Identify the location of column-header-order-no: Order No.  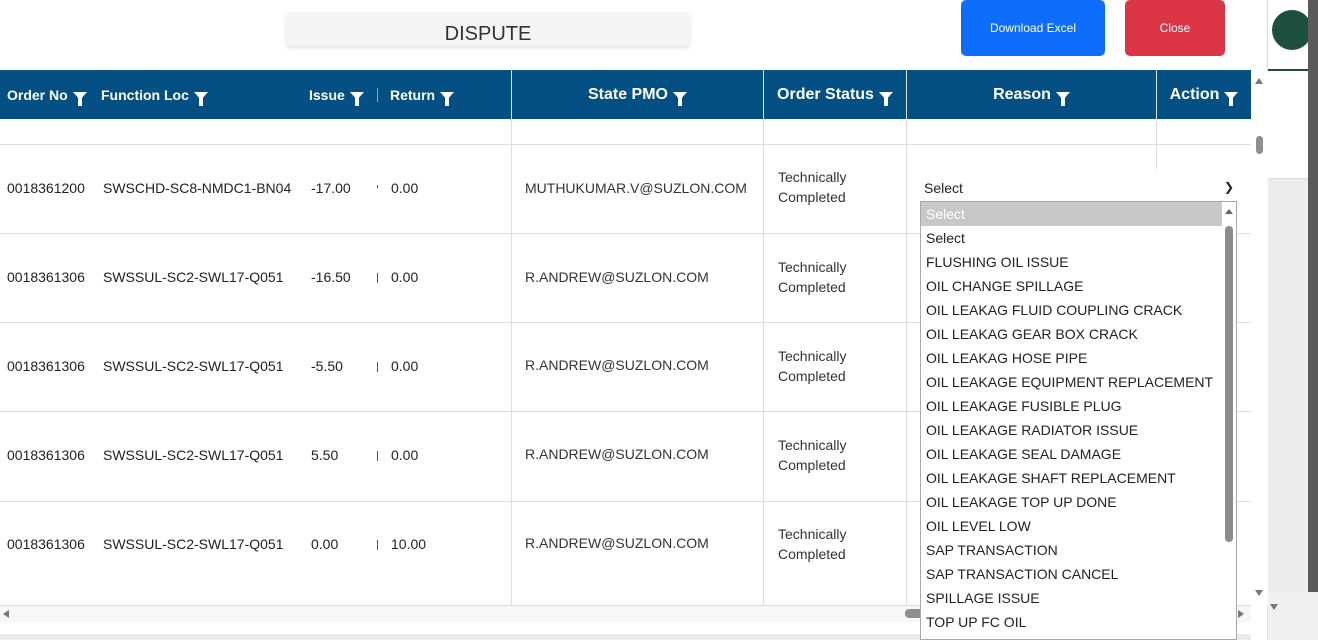
(47, 94).